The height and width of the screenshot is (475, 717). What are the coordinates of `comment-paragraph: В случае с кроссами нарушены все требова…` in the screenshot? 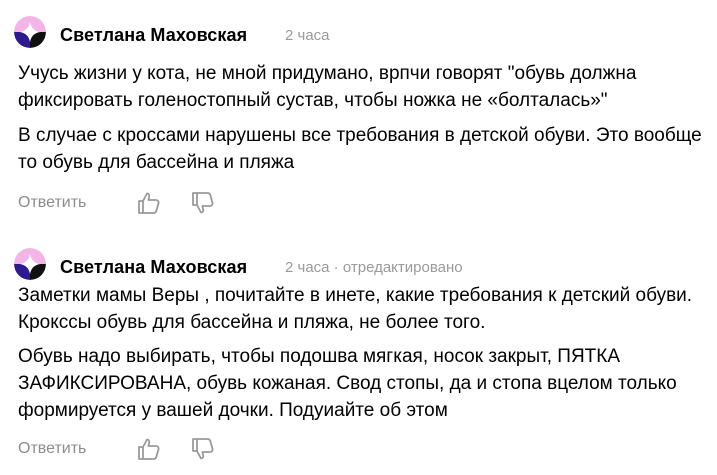 It's located at (360, 149).